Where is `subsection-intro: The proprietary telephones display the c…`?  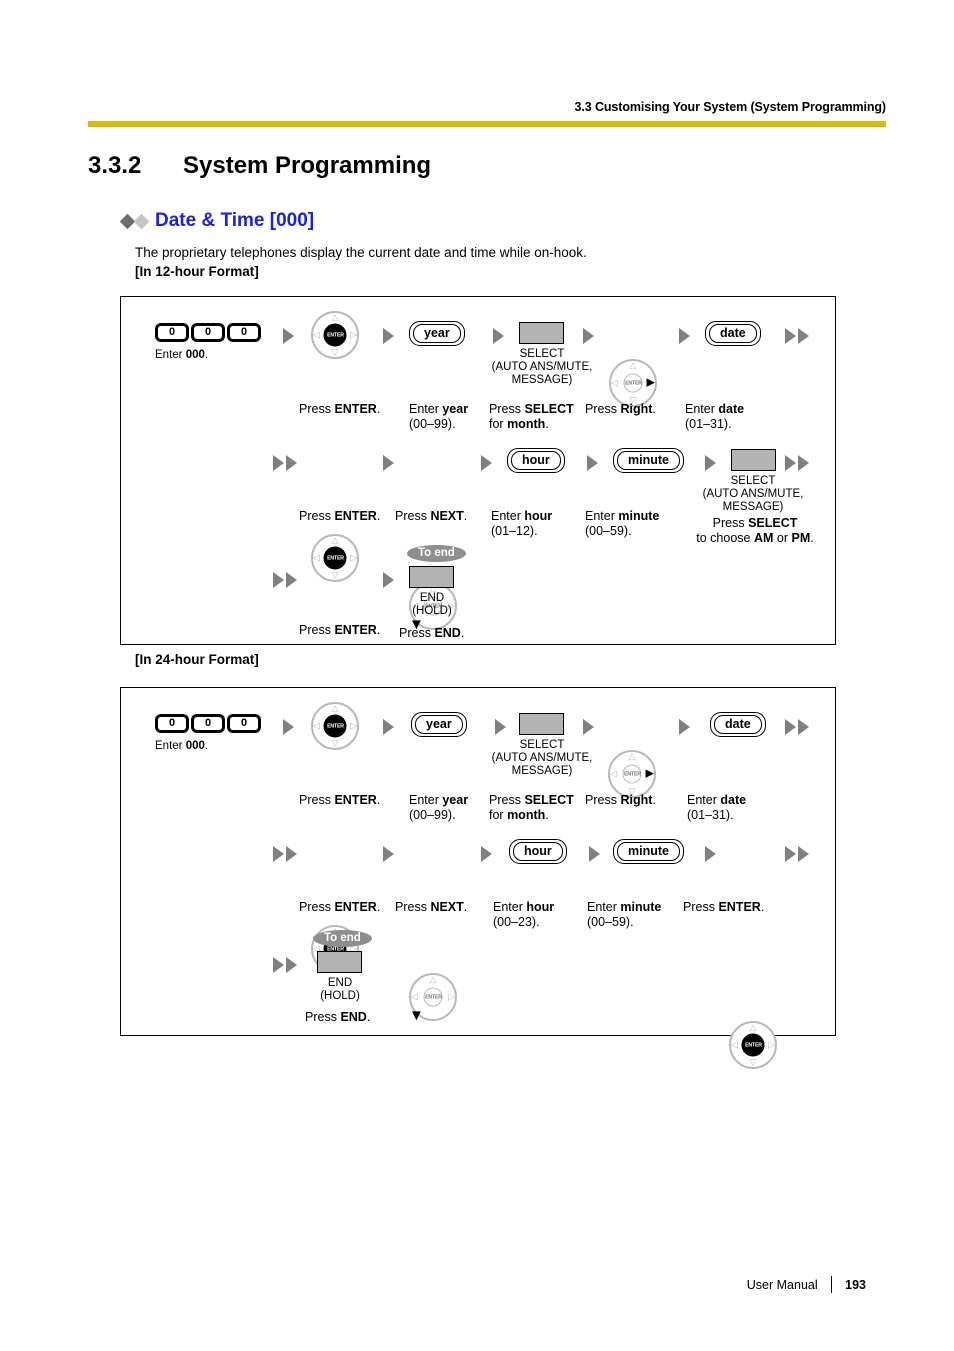 subsection-intro: The proprietary telephones display the c… is located at coordinates (361, 252).